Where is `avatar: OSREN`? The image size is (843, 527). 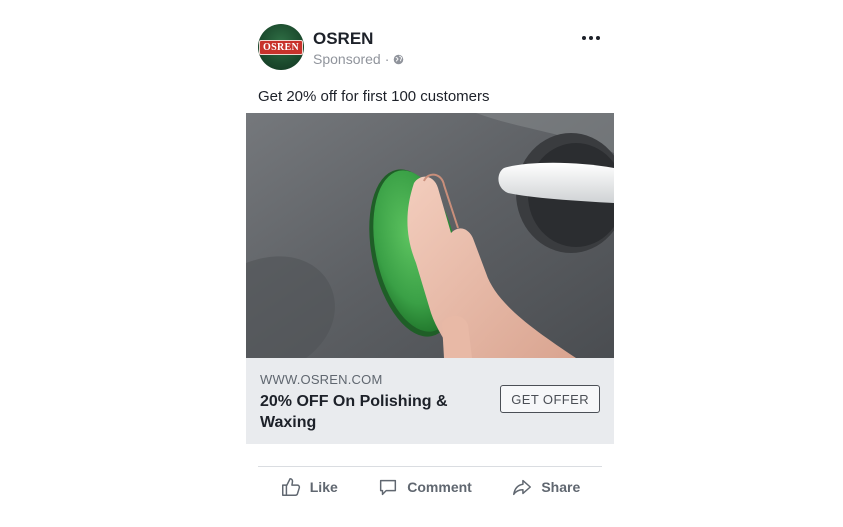
avatar: OSREN is located at coordinates (281, 47).